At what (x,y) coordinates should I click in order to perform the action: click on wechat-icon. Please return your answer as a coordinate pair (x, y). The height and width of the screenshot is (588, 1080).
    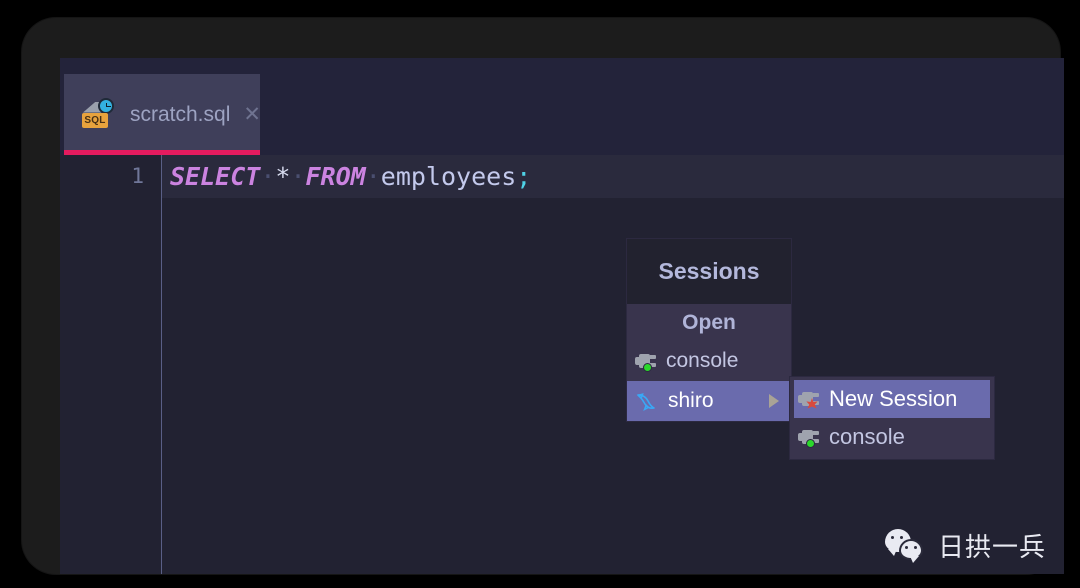
    Looking at the image, I should click on (905, 545).